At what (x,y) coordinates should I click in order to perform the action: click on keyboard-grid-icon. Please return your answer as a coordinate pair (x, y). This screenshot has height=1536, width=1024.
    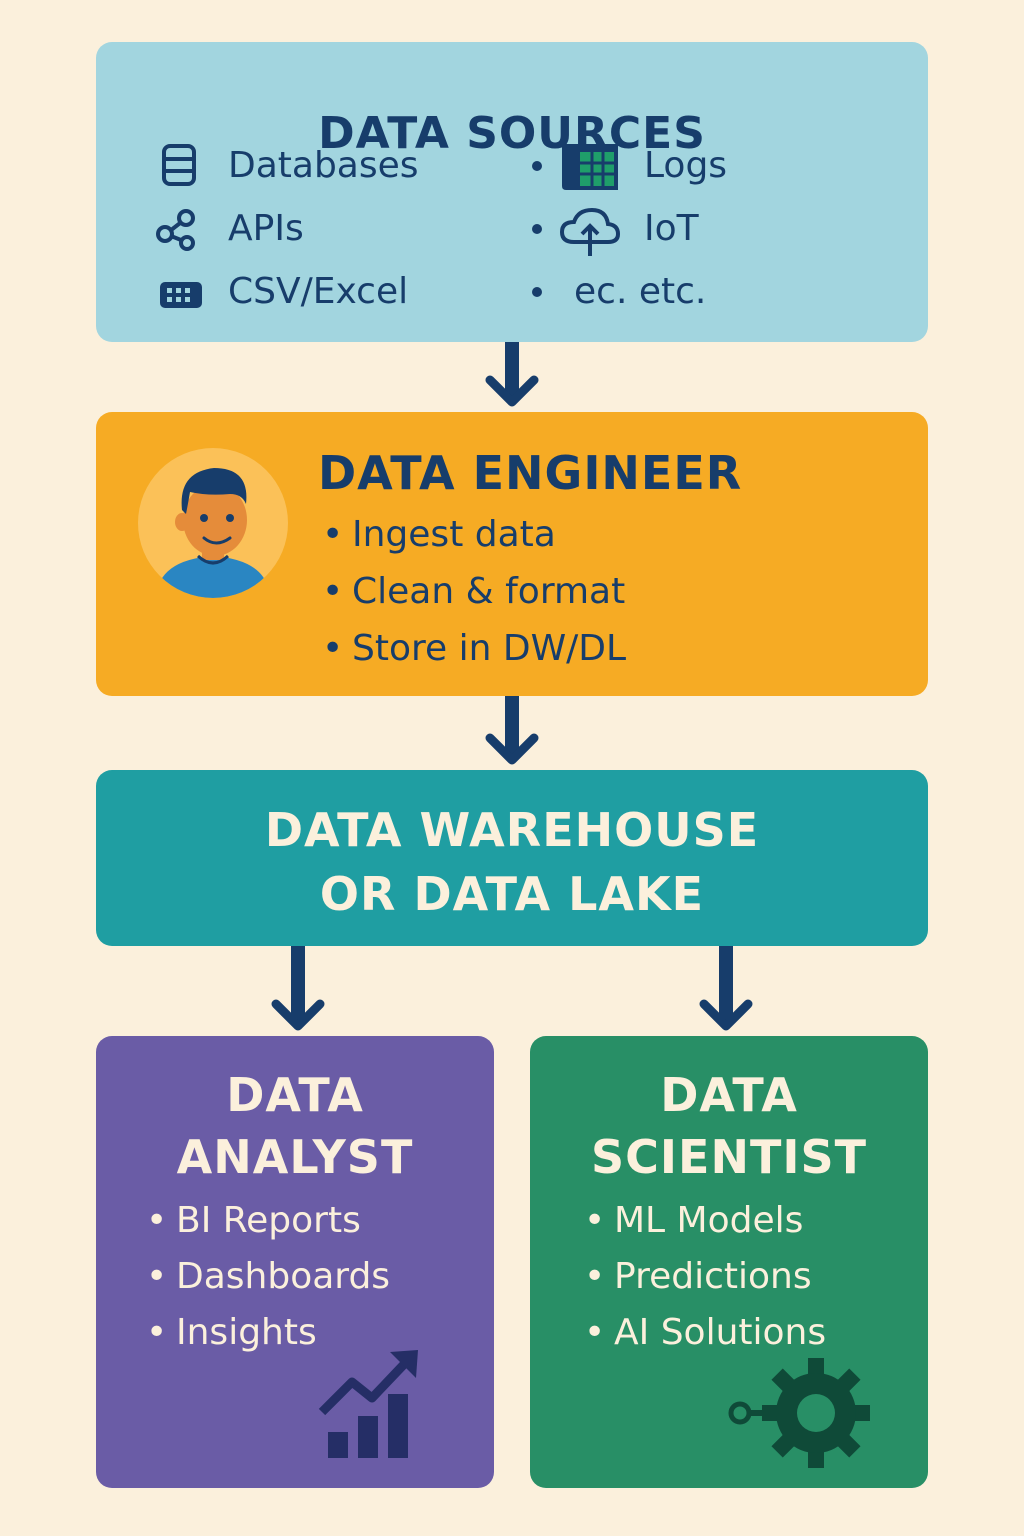
    Looking at the image, I should click on (181, 295).